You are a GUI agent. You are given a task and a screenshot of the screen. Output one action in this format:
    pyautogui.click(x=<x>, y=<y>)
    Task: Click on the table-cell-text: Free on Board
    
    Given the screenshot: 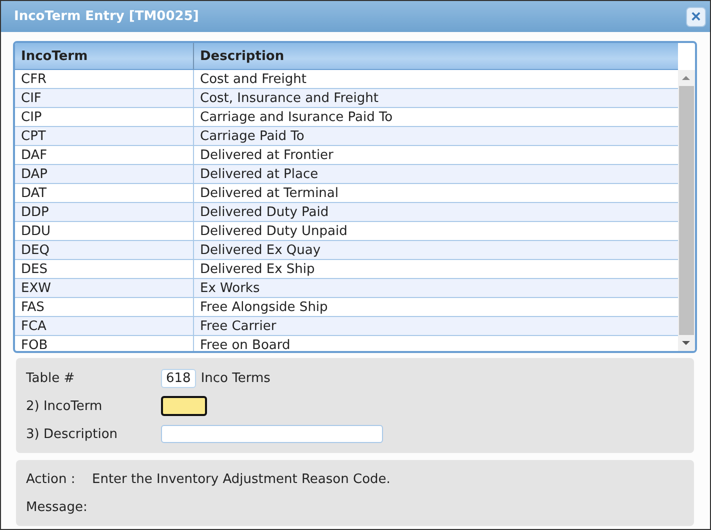 What is the action you would take?
    pyautogui.click(x=245, y=344)
    